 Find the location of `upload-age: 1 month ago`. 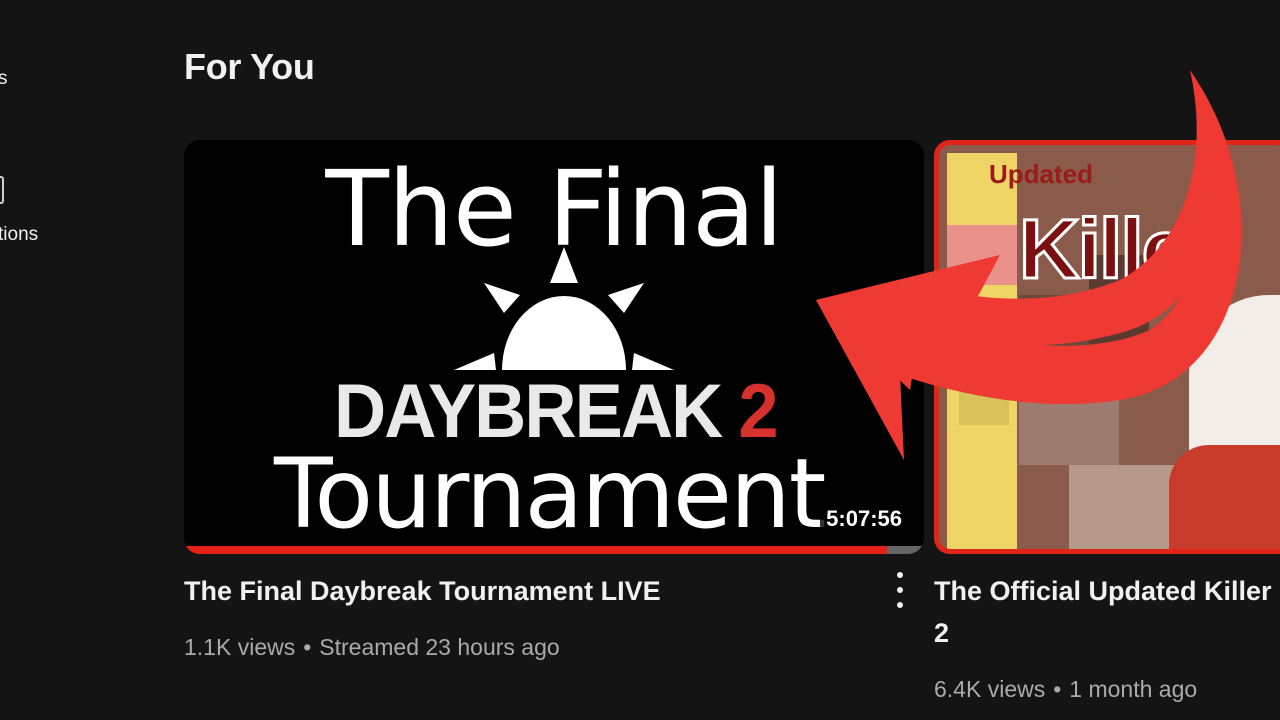

upload-age: 1 month ago is located at coordinates (1133, 689).